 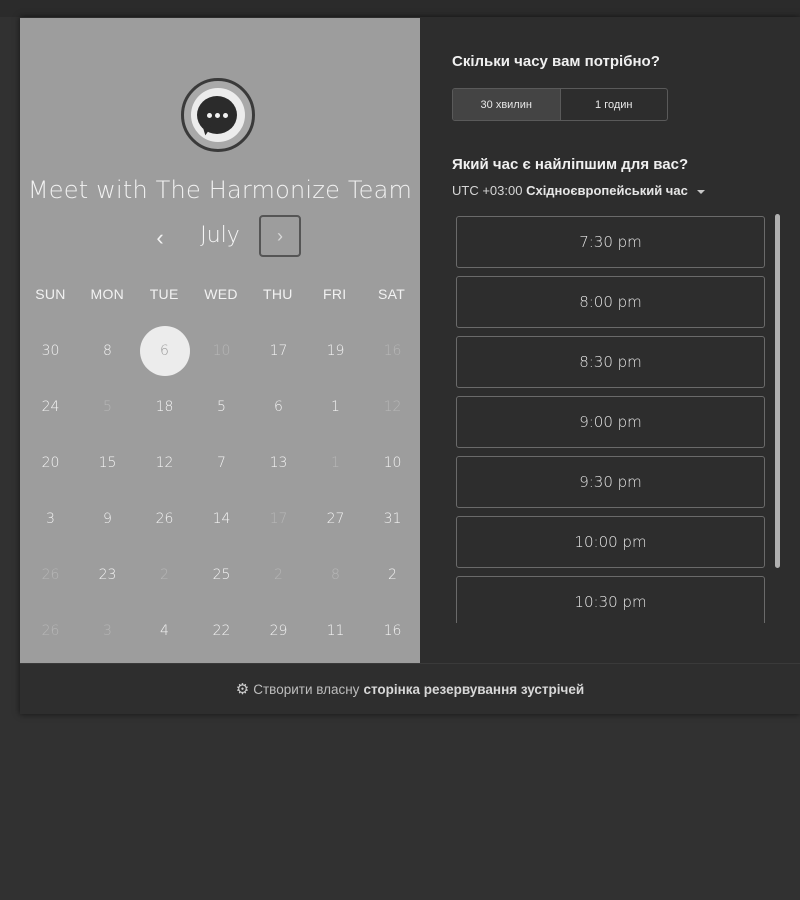 I want to click on calendar-day-number: 7, so click(x=221, y=463).